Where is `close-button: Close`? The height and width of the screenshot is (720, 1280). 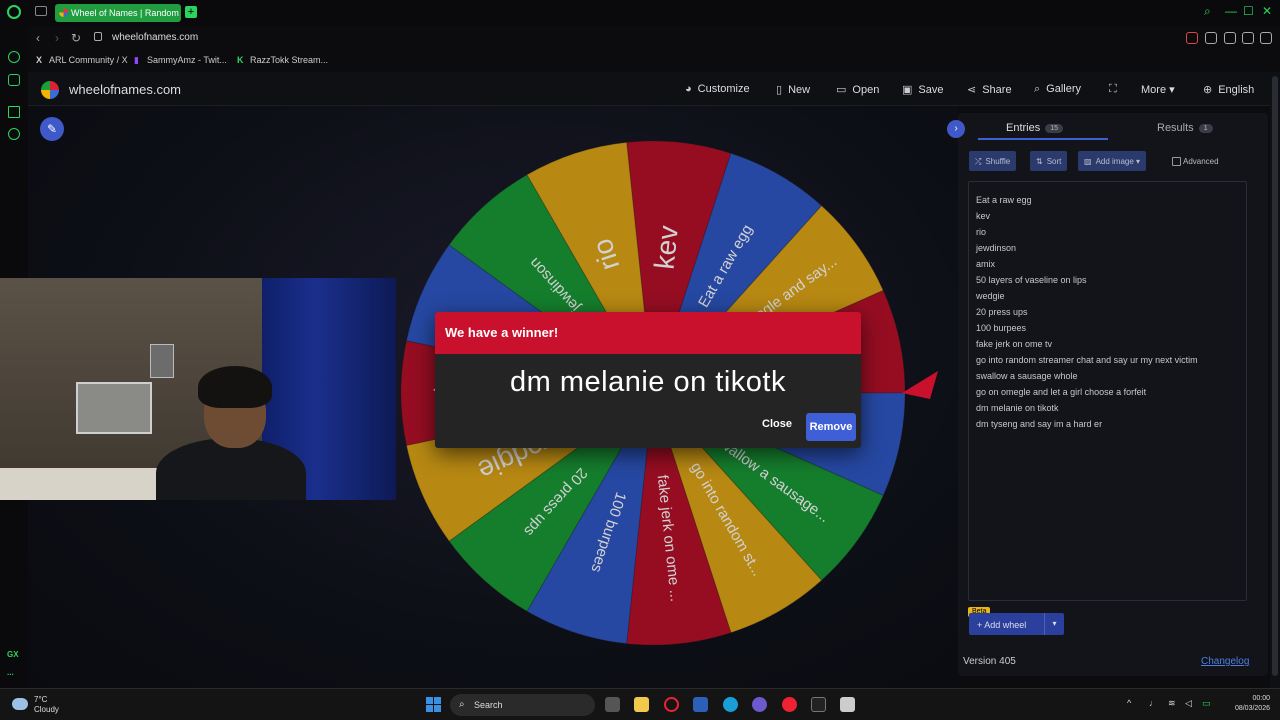
close-button: Close is located at coordinates (777, 424).